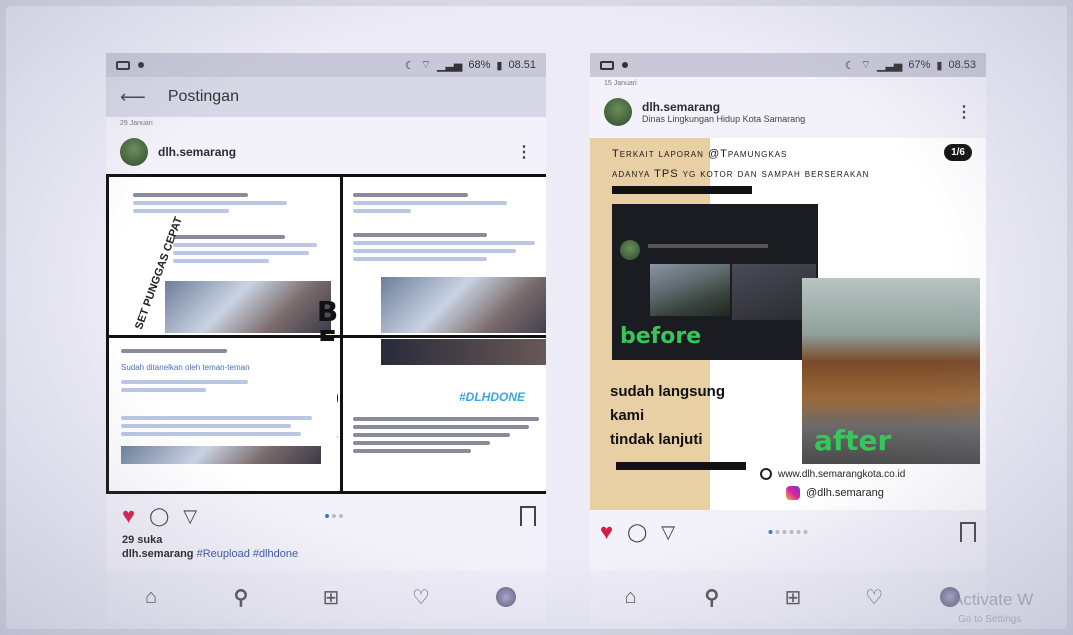 The height and width of the screenshot is (635, 1073). What do you see at coordinates (788, 65) in the screenshot?
I see `status-bar: ☾ ⌔ ▁▃▅ 67% ▮ 08.53` at bounding box center [788, 65].